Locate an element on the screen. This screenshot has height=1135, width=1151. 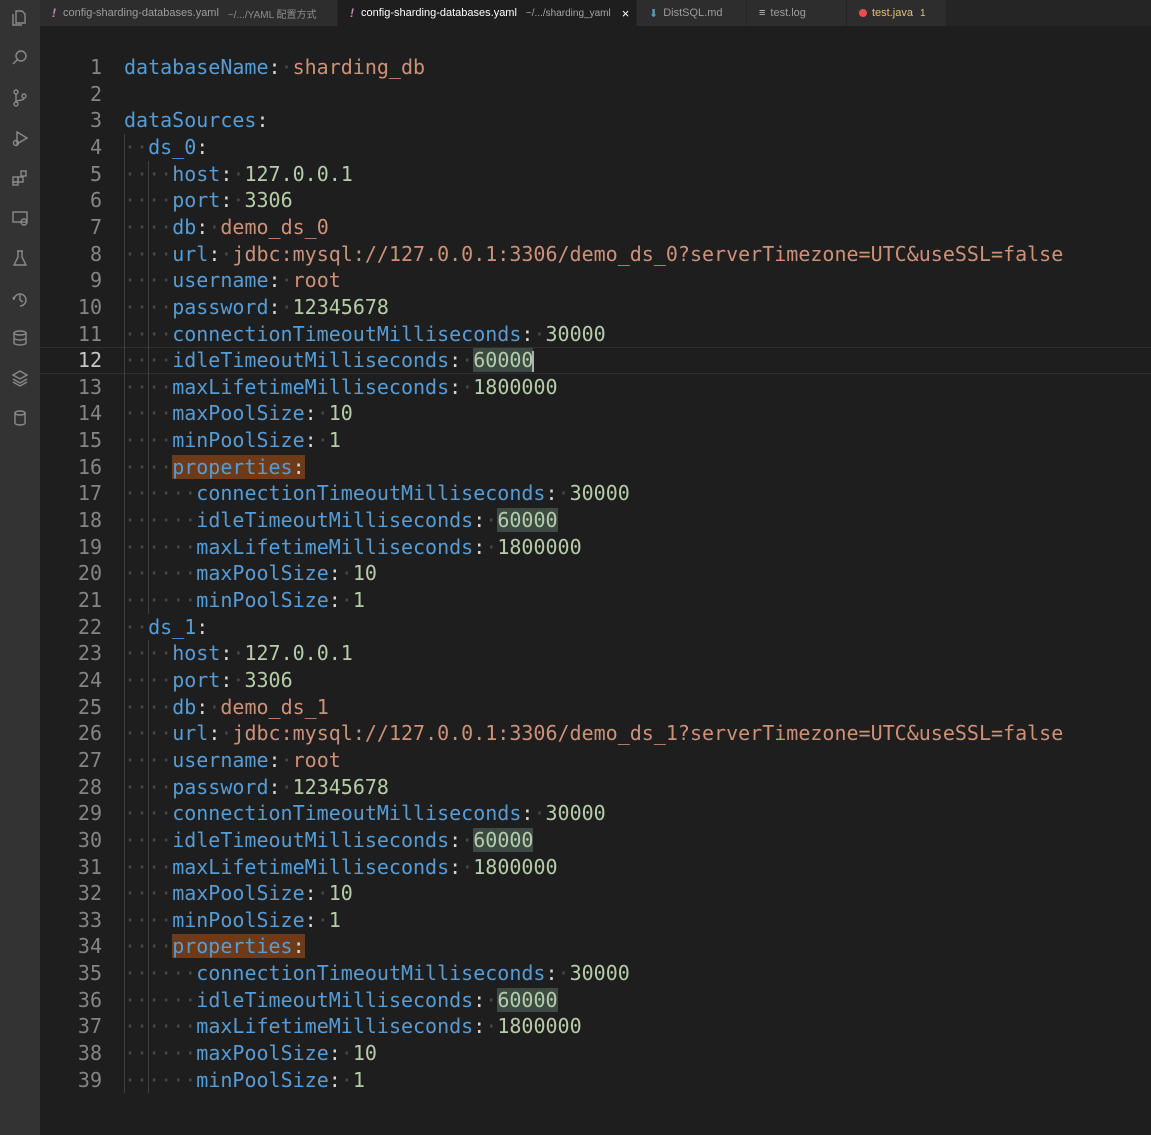
code-line: 14 ····maxPoolSize:·10 is located at coordinates (595, 413).